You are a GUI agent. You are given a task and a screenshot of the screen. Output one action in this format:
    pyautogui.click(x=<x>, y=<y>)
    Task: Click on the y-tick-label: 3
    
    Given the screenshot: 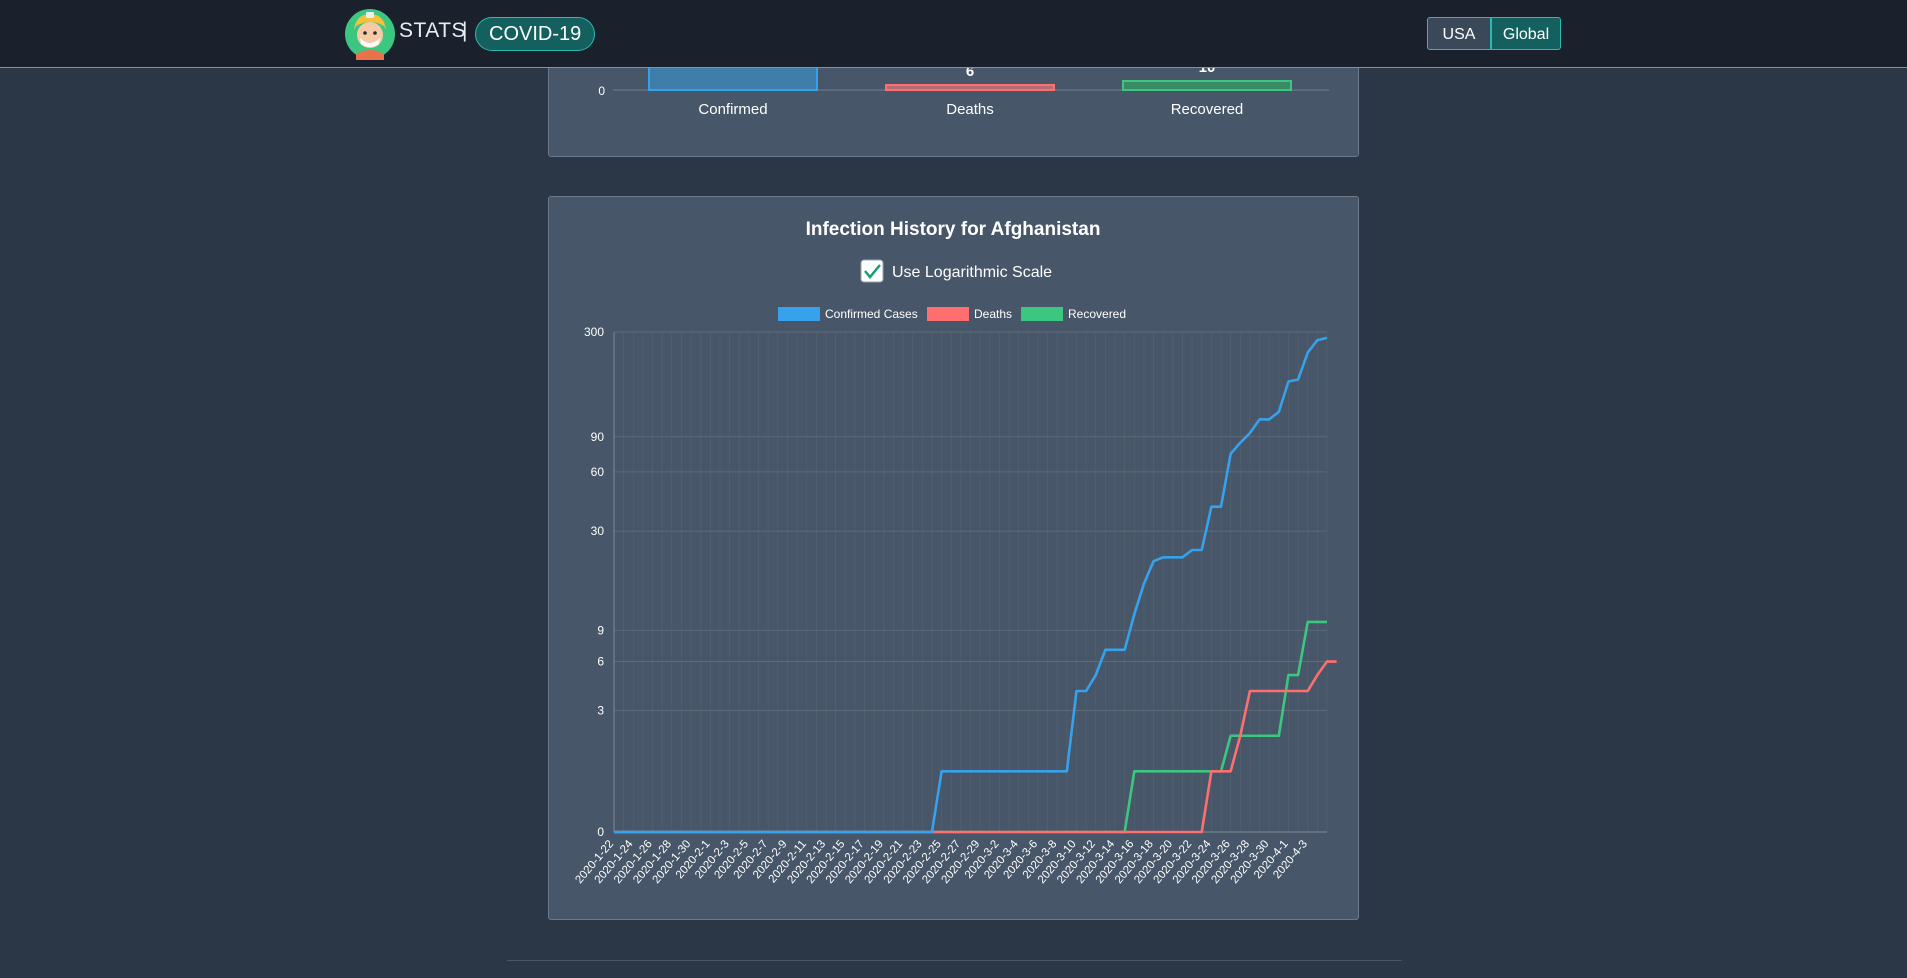 What is the action you would take?
    pyautogui.click(x=600, y=711)
    